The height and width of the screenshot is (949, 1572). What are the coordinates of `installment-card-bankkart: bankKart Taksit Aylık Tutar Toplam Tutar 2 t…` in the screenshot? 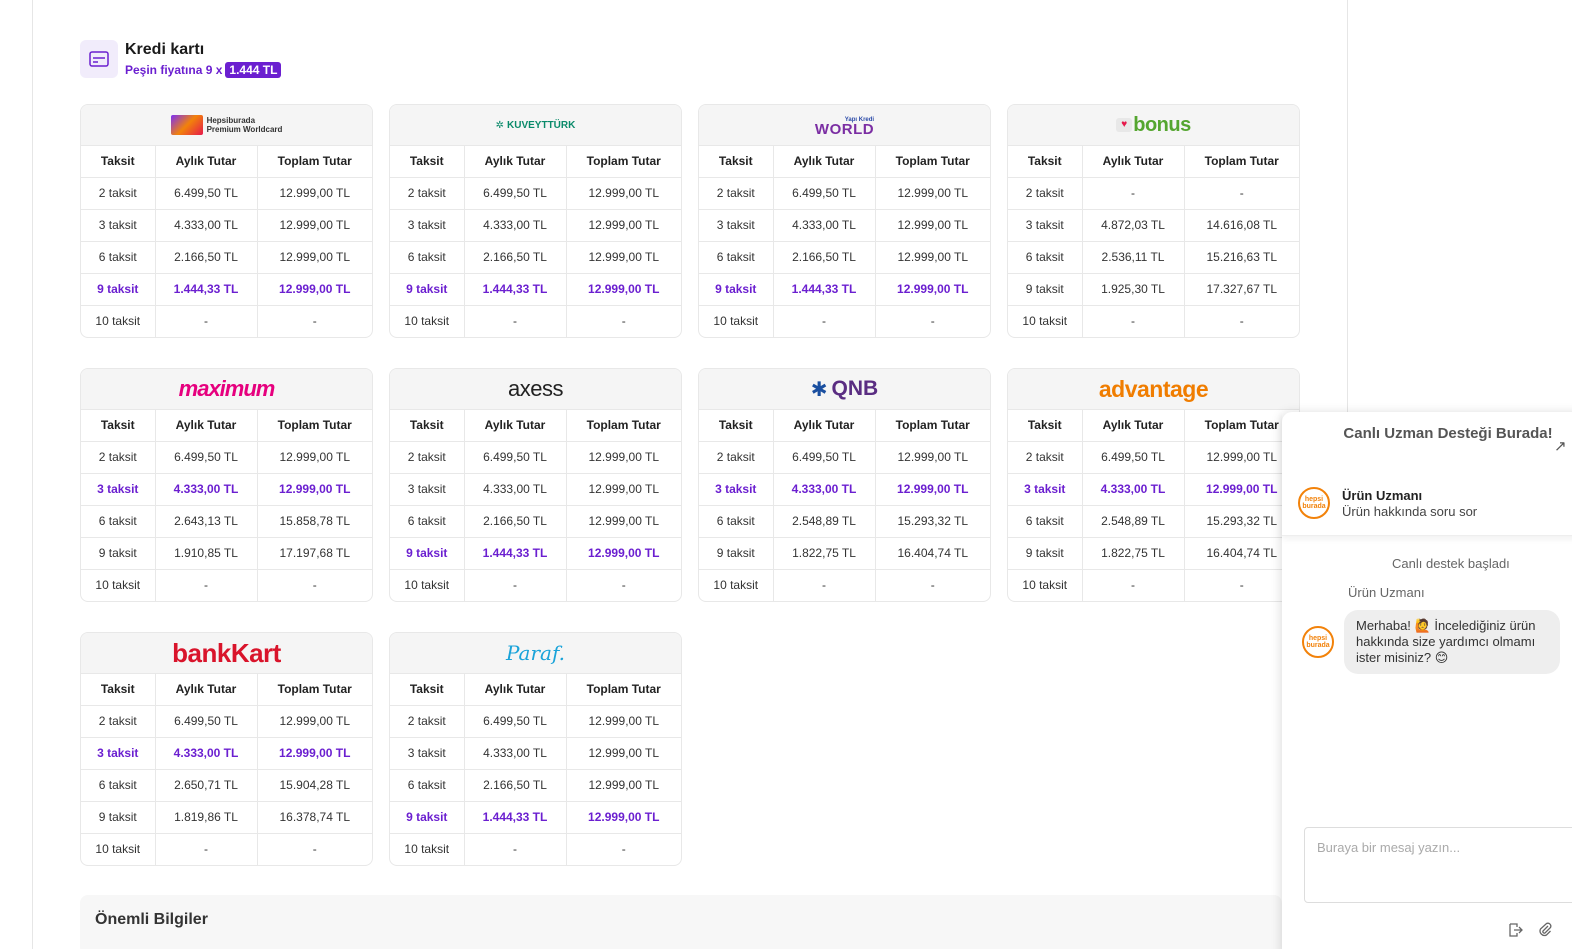 It's located at (226, 749).